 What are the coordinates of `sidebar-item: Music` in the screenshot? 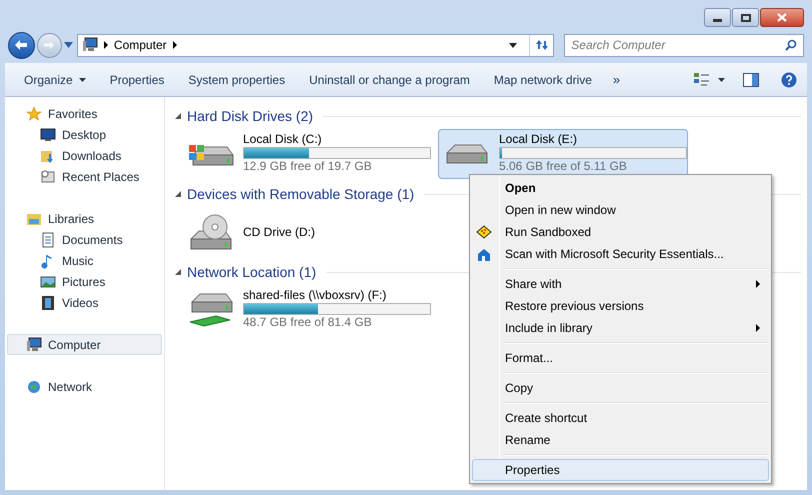 It's located at (84, 260).